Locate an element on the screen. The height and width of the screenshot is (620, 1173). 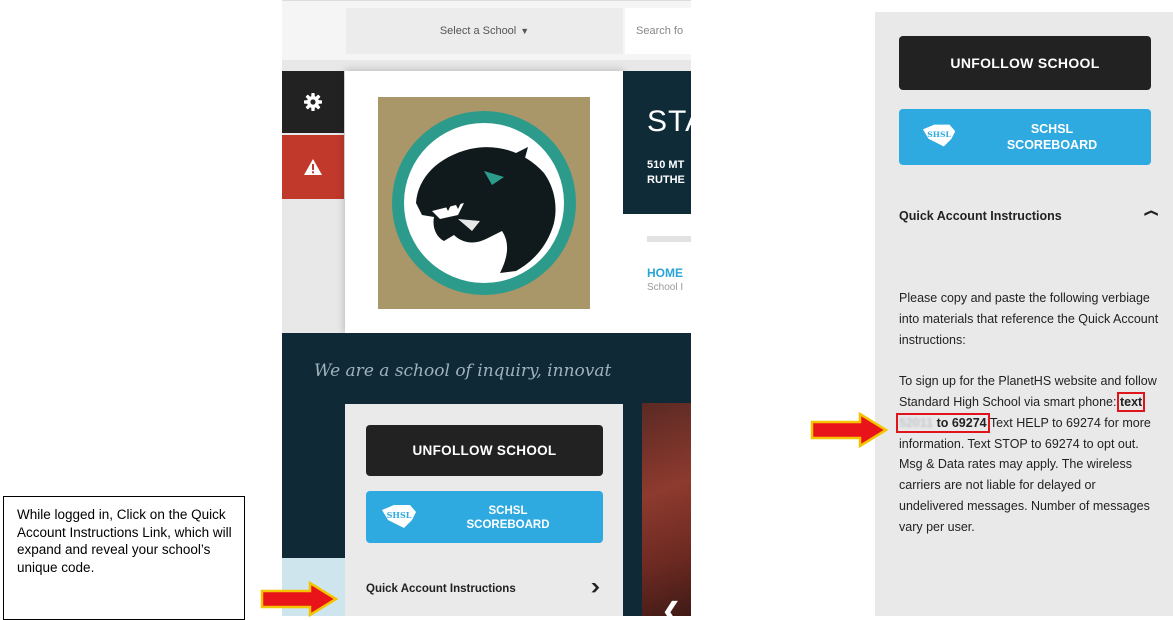
breadcrumb-area: HOME School I is located at coordinates (657, 273).